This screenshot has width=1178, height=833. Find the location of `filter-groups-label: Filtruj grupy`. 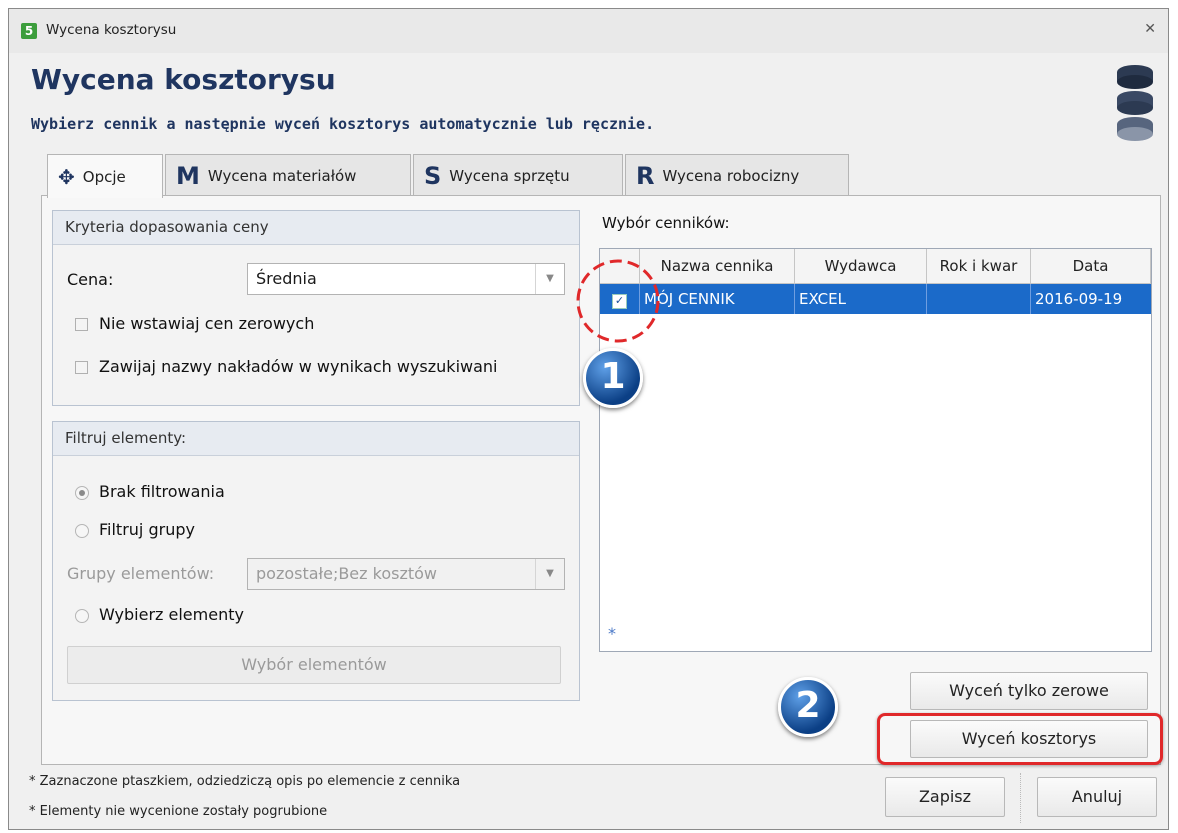

filter-groups-label: Filtruj grupy is located at coordinates (147, 529).